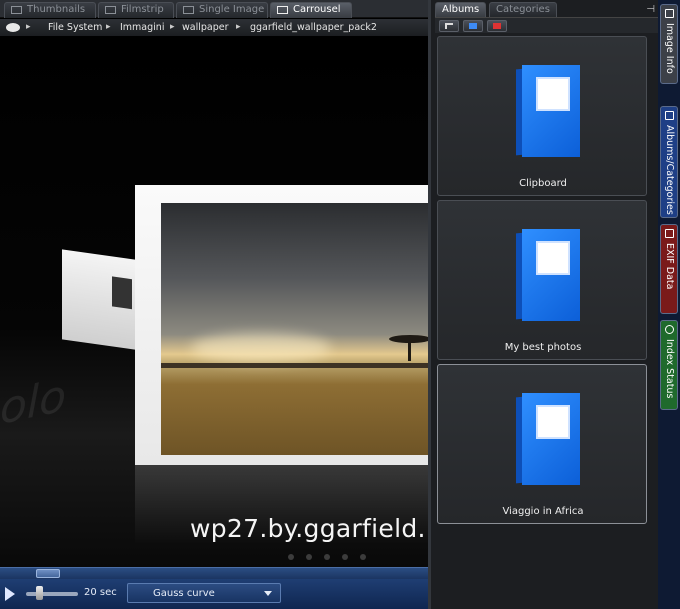 This screenshot has height=609, width=680. I want to click on tab-albums: Albums, so click(461, 9).